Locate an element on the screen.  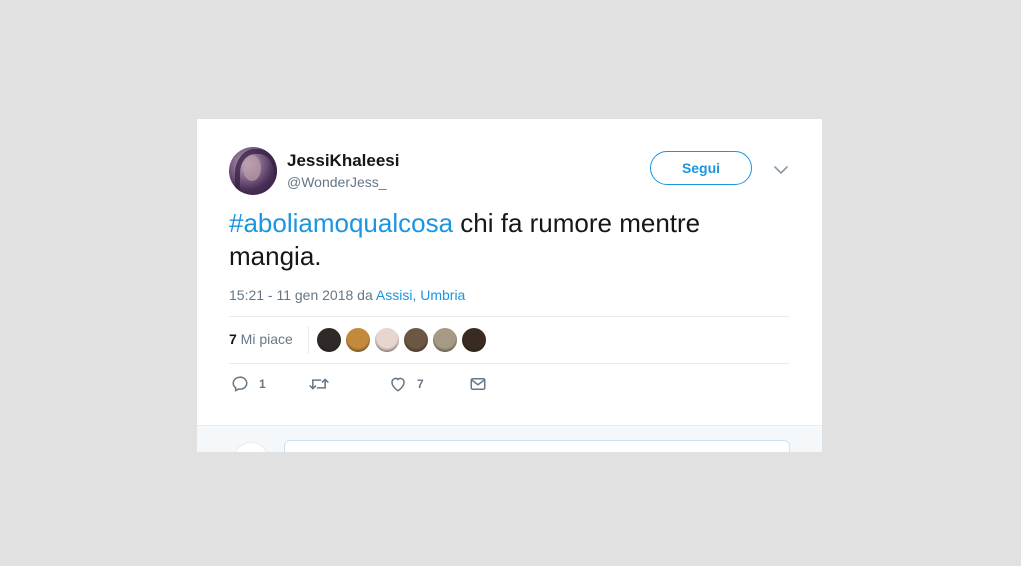
reply-area is located at coordinates (509, 438).